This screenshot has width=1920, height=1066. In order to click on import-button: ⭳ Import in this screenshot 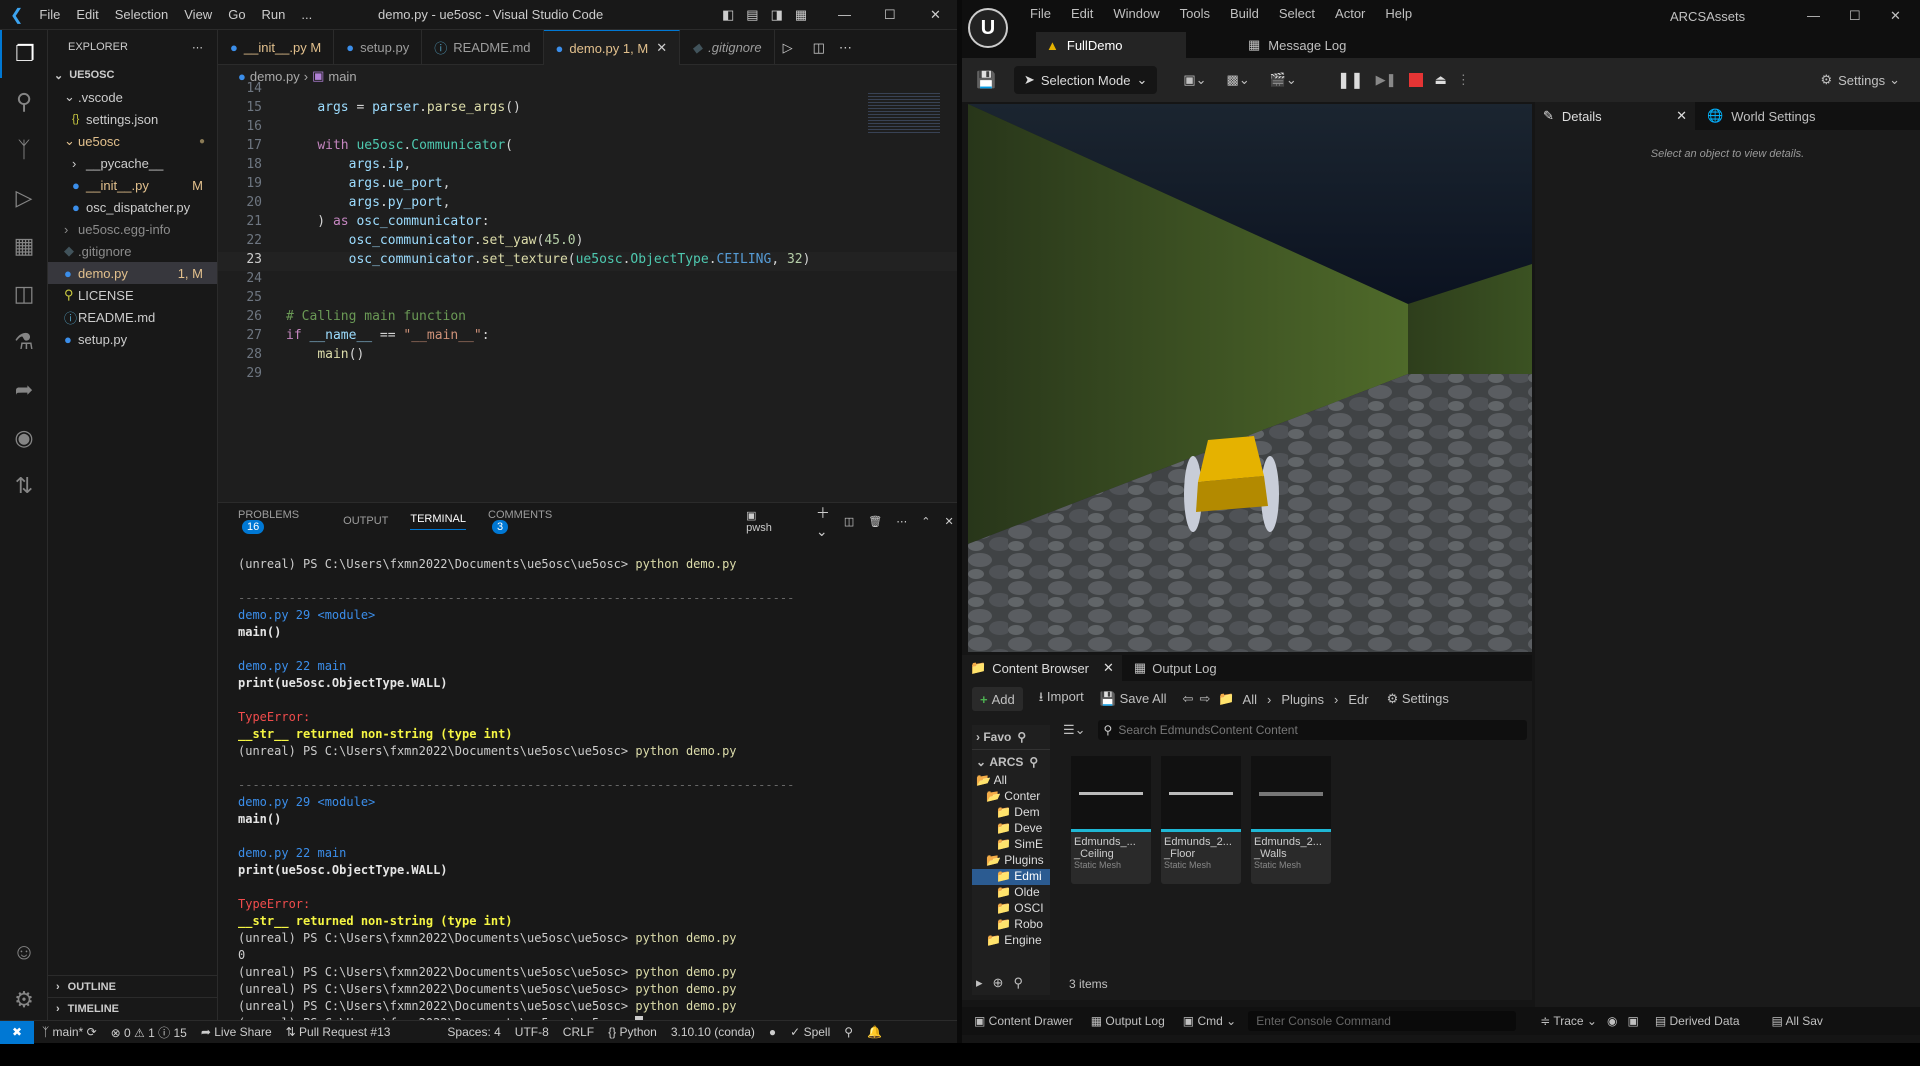, I will do `click(1061, 699)`.